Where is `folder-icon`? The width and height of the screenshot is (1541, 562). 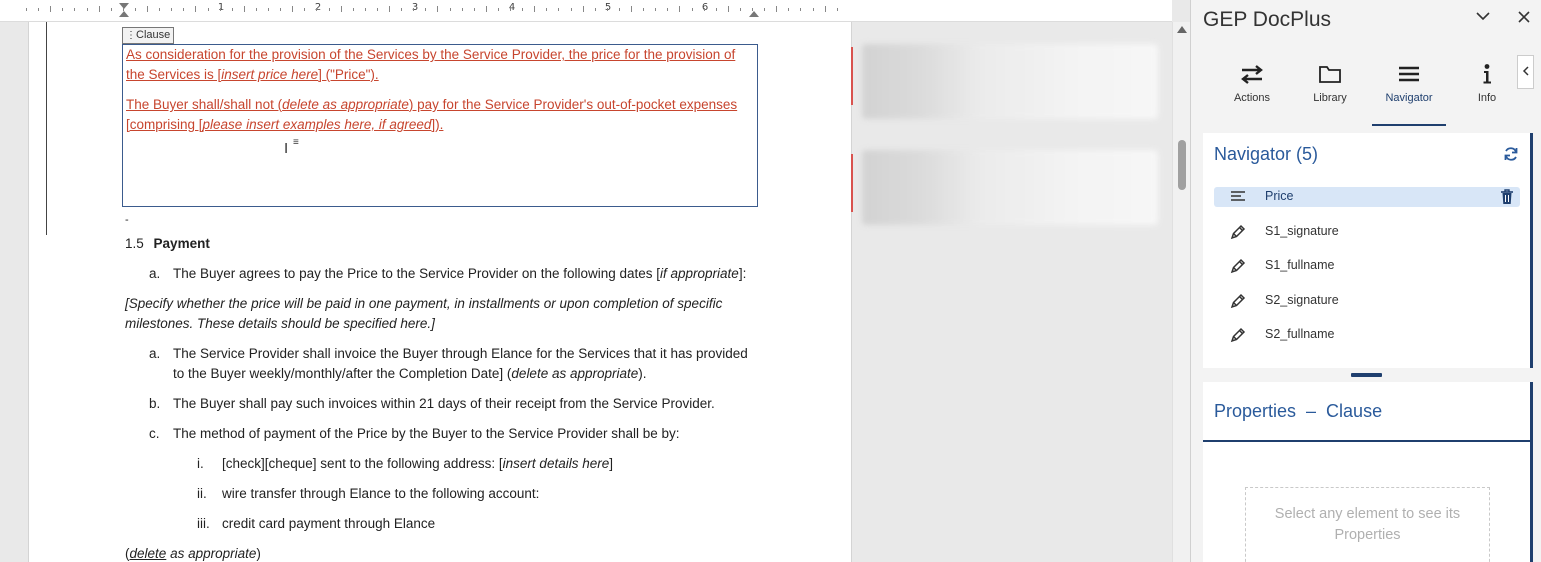
folder-icon is located at coordinates (1330, 74).